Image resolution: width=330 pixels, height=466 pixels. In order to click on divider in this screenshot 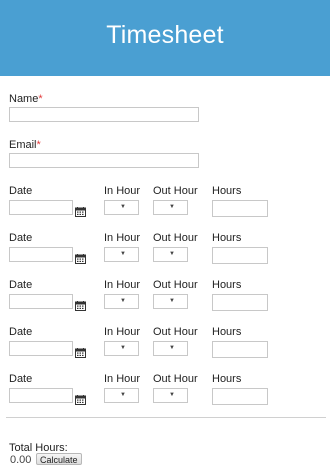, I will do `click(166, 417)`.